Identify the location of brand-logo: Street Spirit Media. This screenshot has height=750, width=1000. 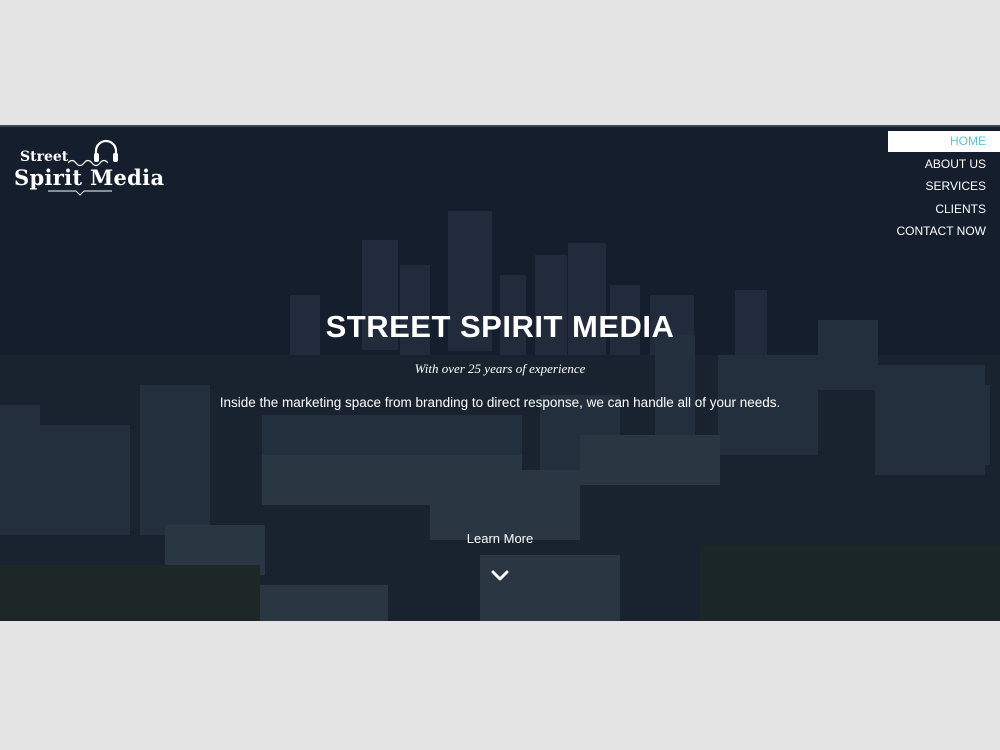
(89, 164).